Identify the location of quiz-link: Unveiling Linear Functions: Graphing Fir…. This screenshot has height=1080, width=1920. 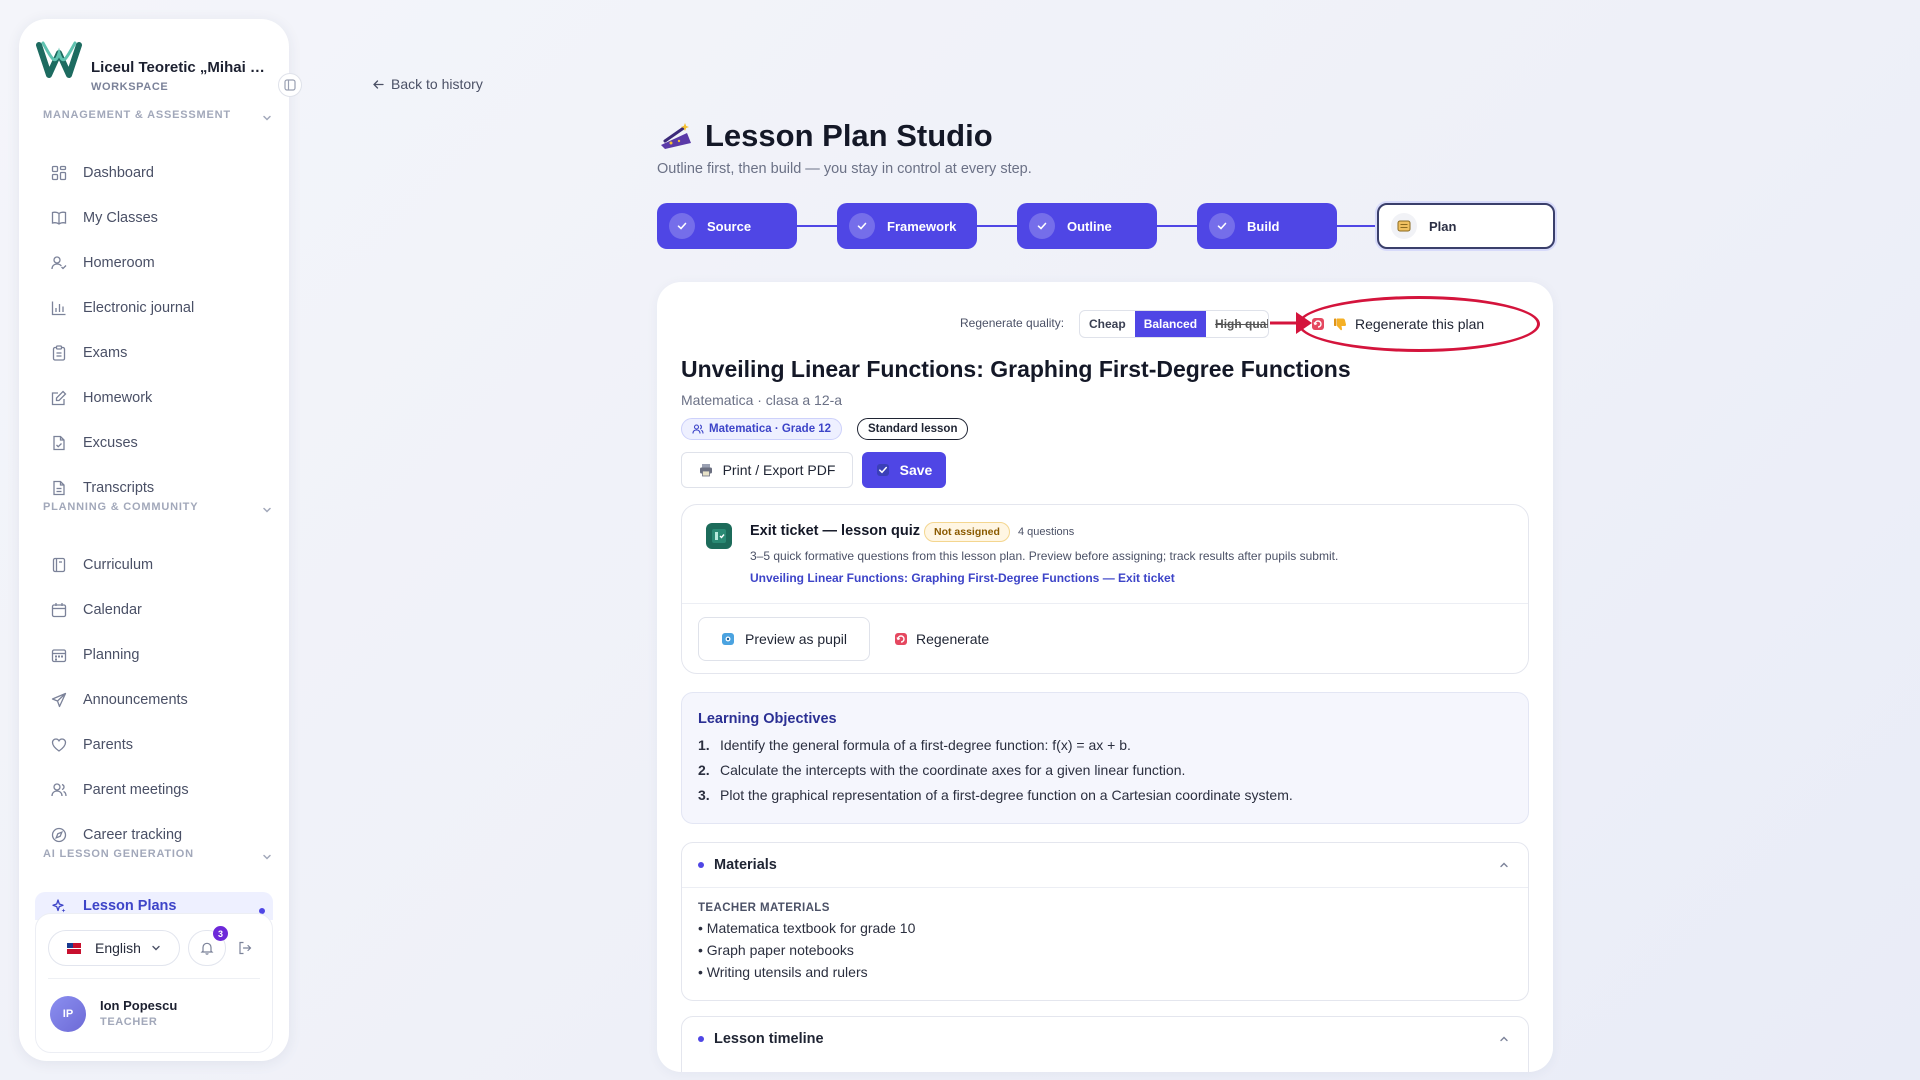
(962, 578).